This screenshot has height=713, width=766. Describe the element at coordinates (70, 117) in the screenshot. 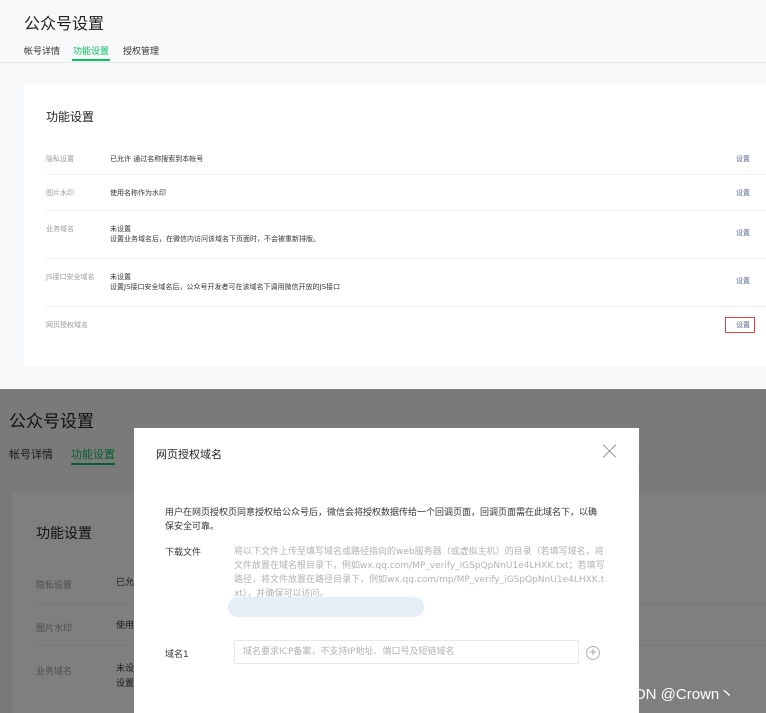

I see `card-title: 功能设置` at that location.